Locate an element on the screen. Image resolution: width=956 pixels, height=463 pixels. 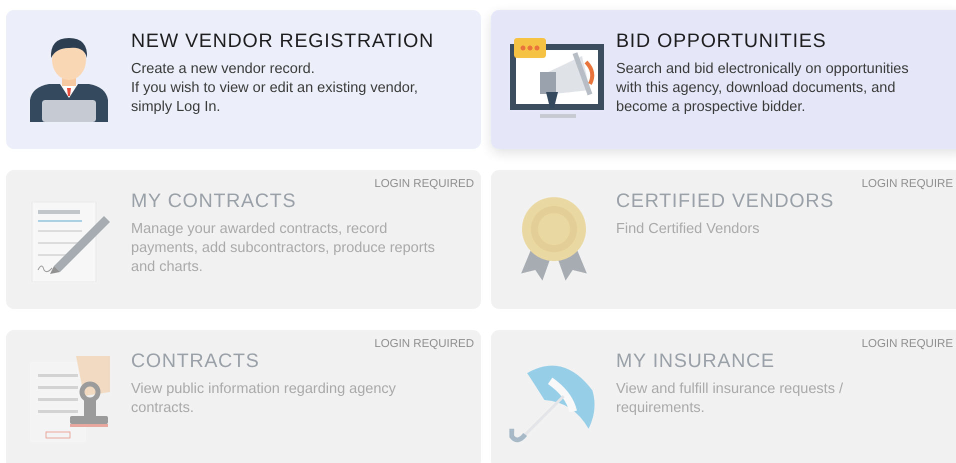
card-title: BID OPPORTUNITIES is located at coordinates (722, 41).